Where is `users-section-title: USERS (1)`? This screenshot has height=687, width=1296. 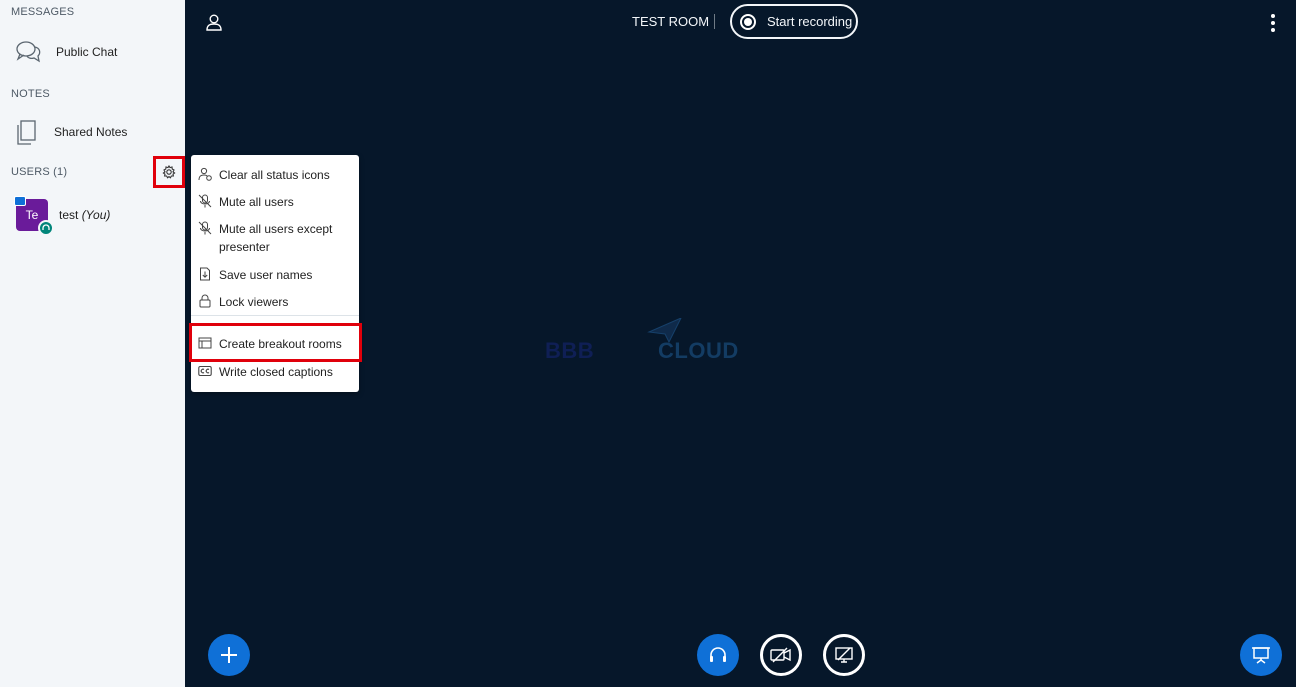 users-section-title: USERS (1) is located at coordinates (39, 172).